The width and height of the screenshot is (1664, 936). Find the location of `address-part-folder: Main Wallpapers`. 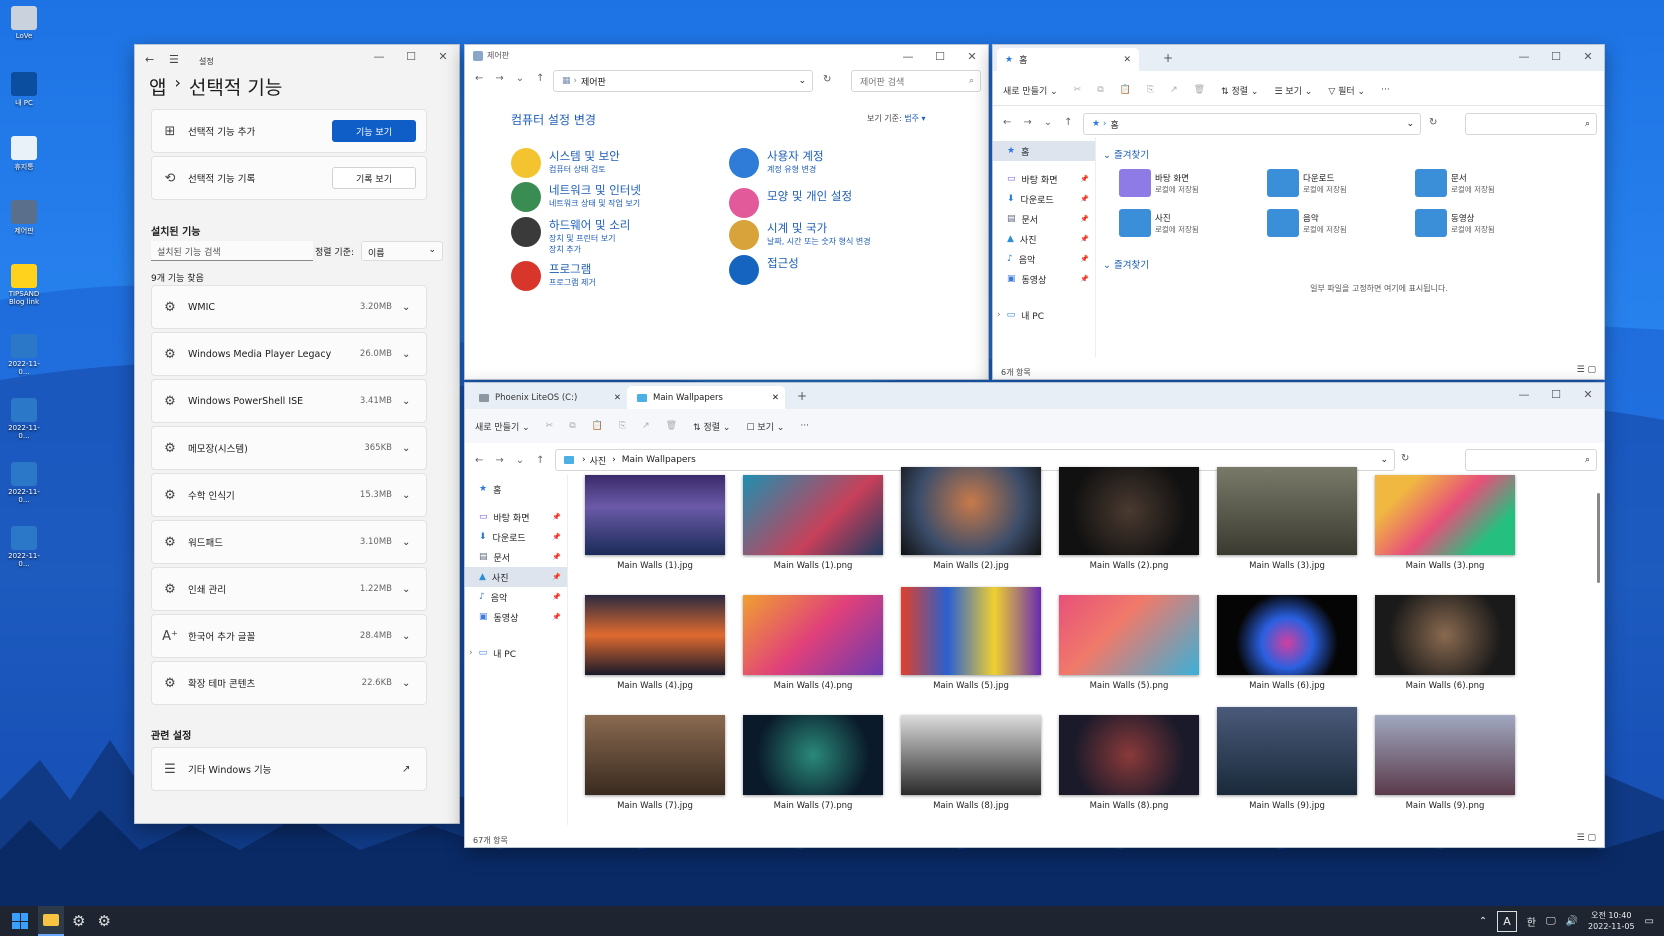

address-part-folder: Main Wallpapers is located at coordinates (659, 460).